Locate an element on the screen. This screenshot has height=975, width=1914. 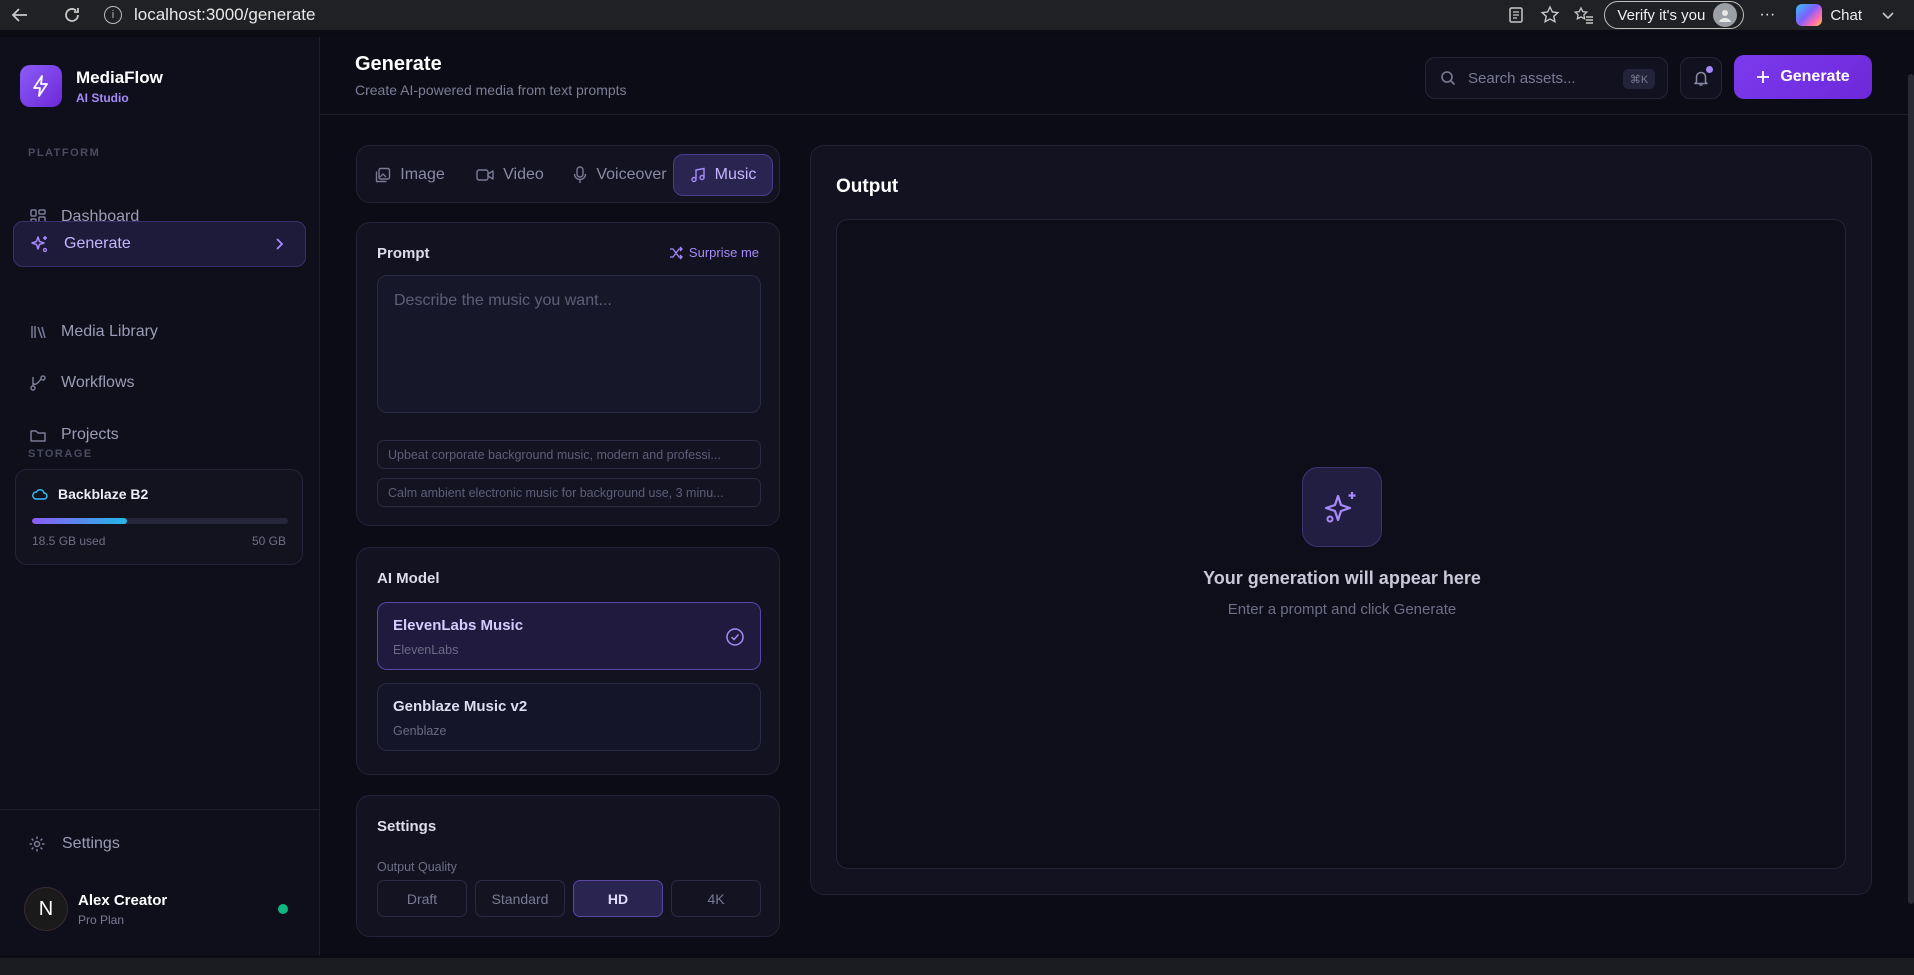
storage-total: 50 GB is located at coordinates (268, 541).